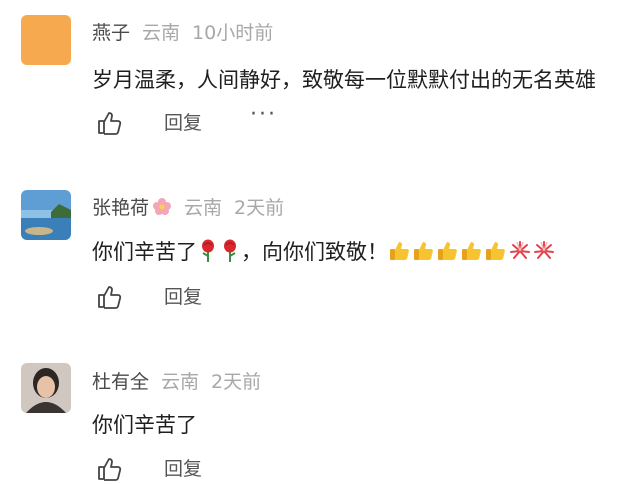  Describe the element at coordinates (120, 208) in the screenshot. I see `commenter-name: 张艳荷` at that location.